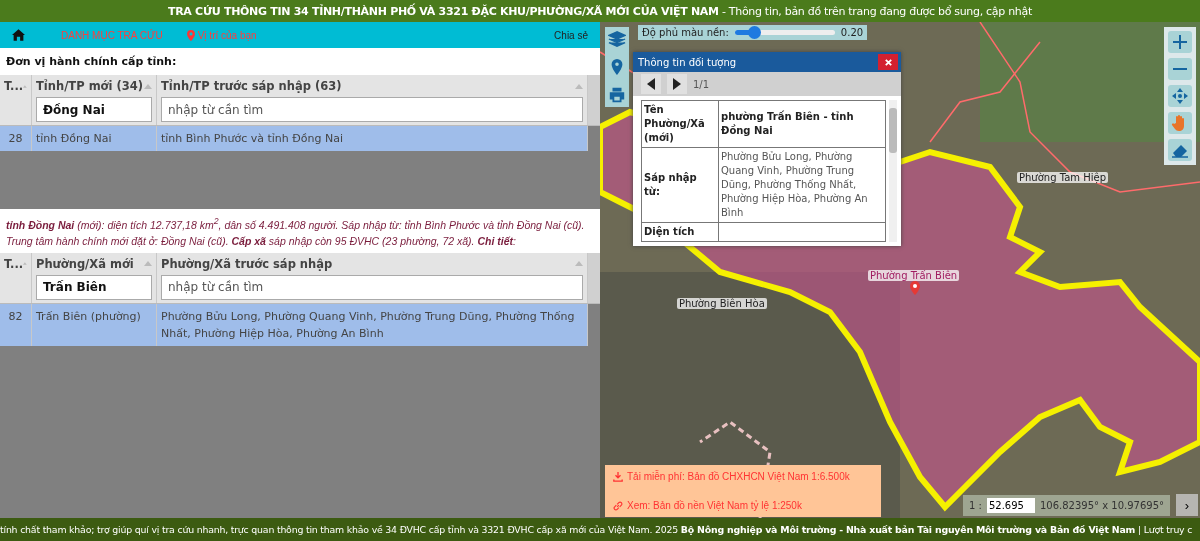 This screenshot has width=1200, height=541. I want to click on scrollbar, so click(893, 171).